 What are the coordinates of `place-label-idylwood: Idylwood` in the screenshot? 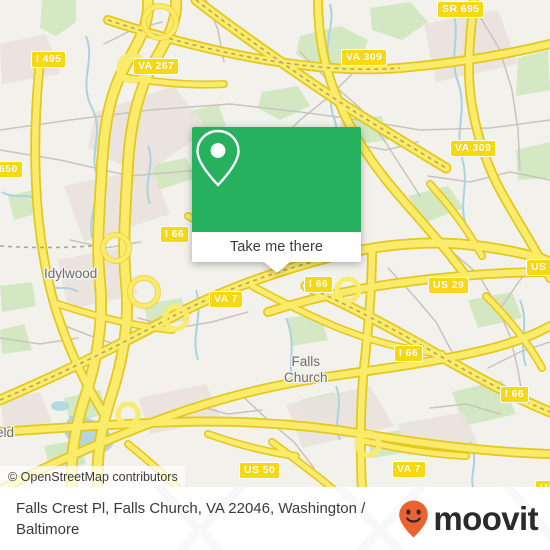 It's located at (71, 273).